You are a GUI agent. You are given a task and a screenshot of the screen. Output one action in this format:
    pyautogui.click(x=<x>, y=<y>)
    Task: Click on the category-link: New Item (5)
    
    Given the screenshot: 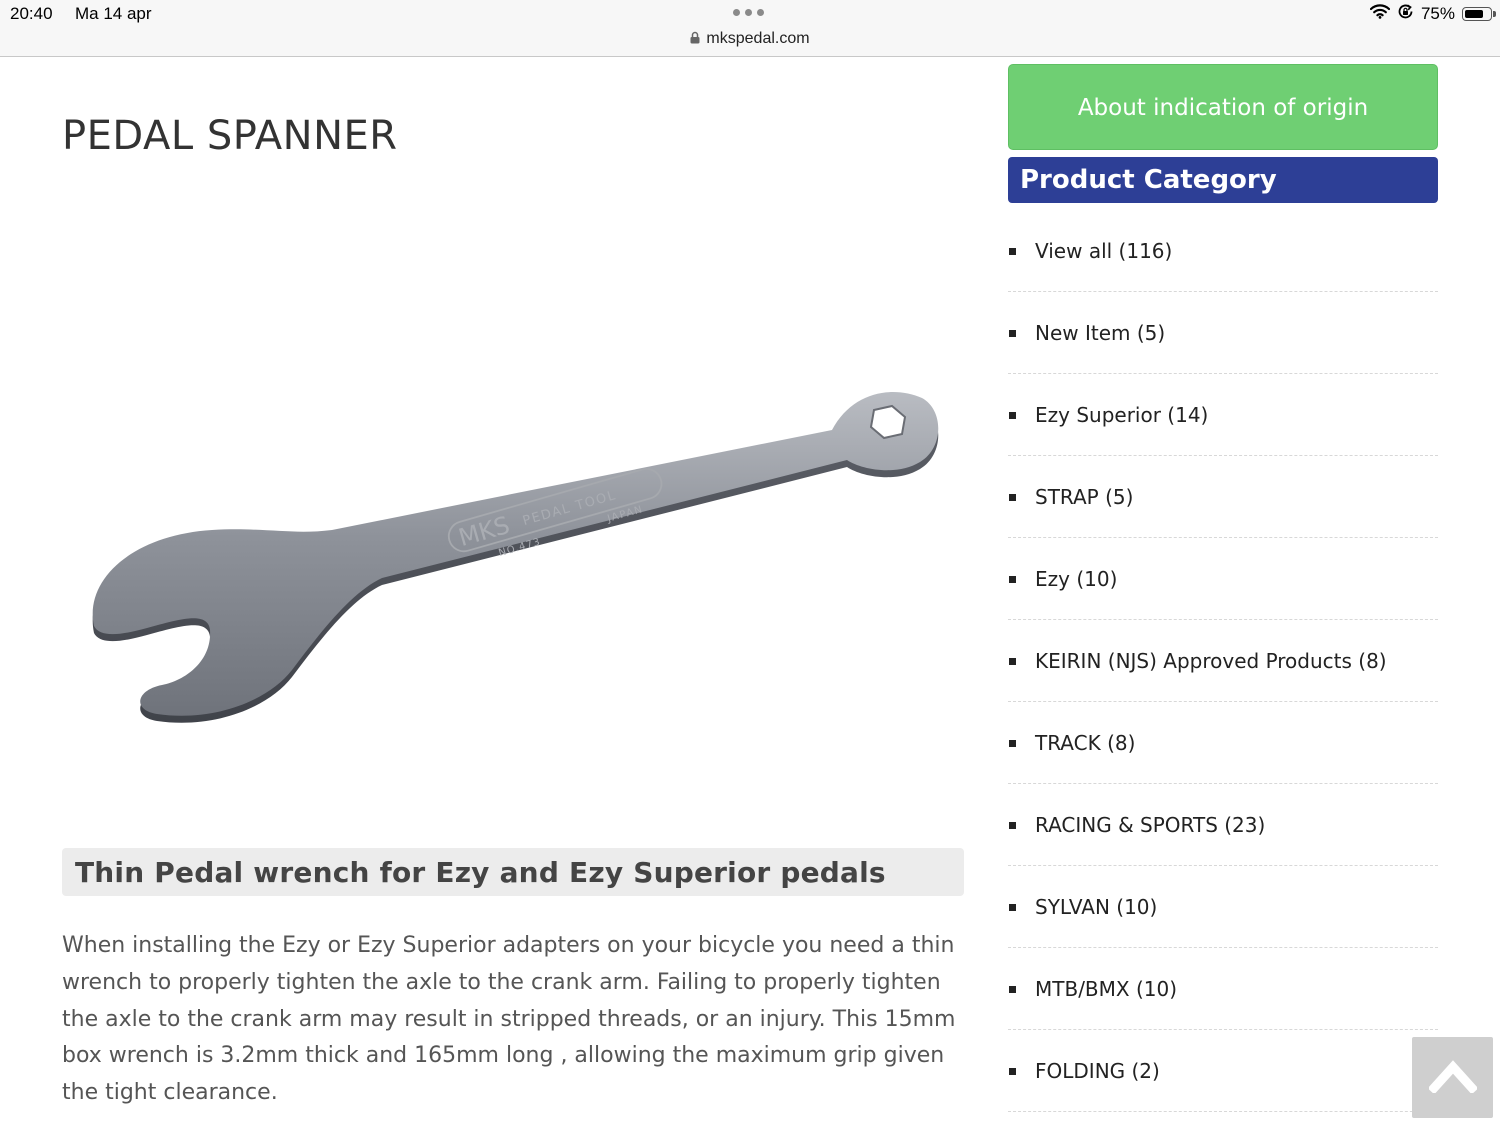 What is the action you would take?
    pyautogui.click(x=1100, y=333)
    